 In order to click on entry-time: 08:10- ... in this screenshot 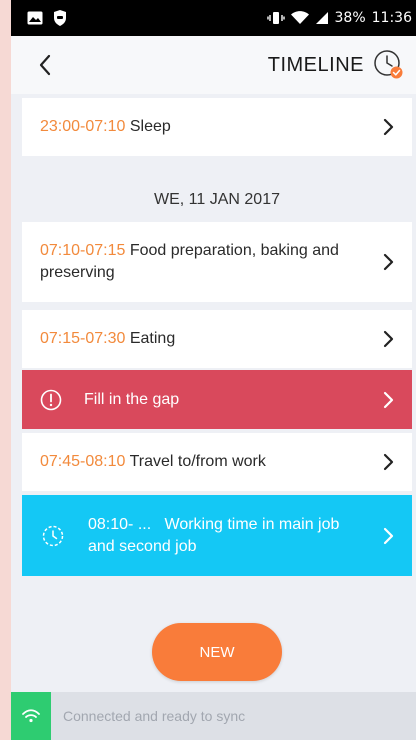, I will do `click(120, 524)`.